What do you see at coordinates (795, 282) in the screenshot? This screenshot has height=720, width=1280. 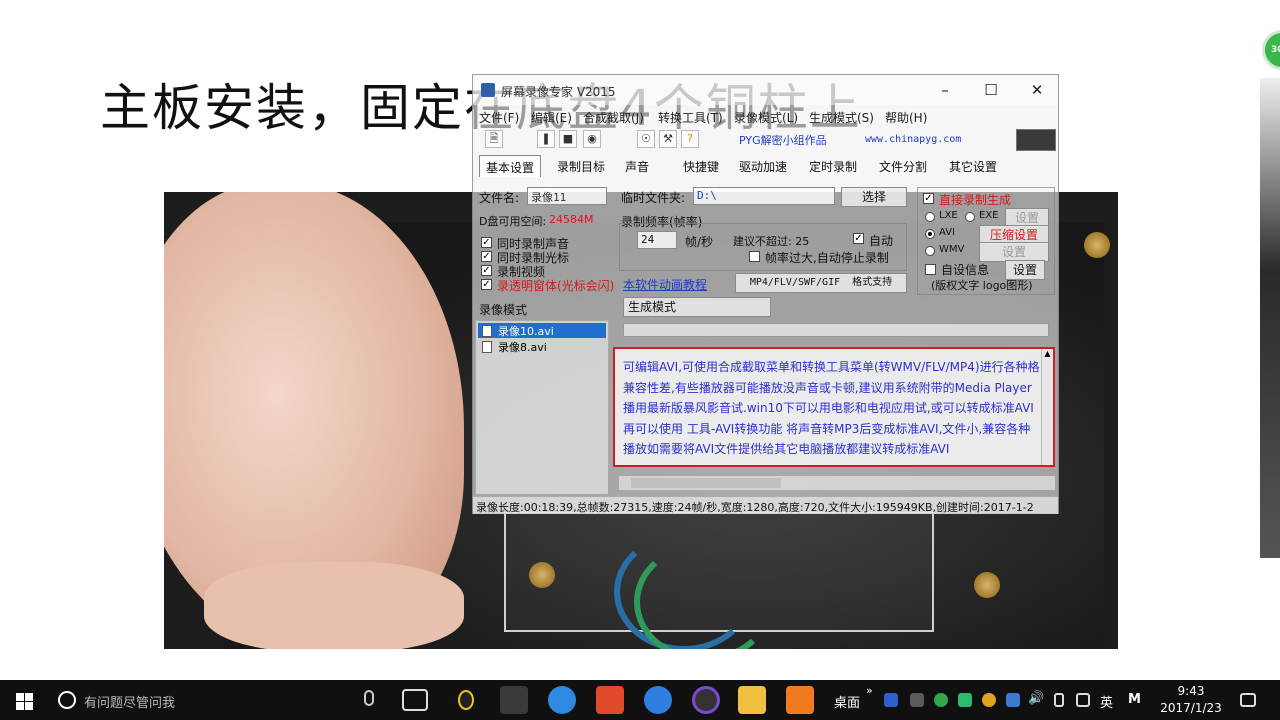 I see `format-list: MP4/FLV/SWF/GIF` at bounding box center [795, 282].